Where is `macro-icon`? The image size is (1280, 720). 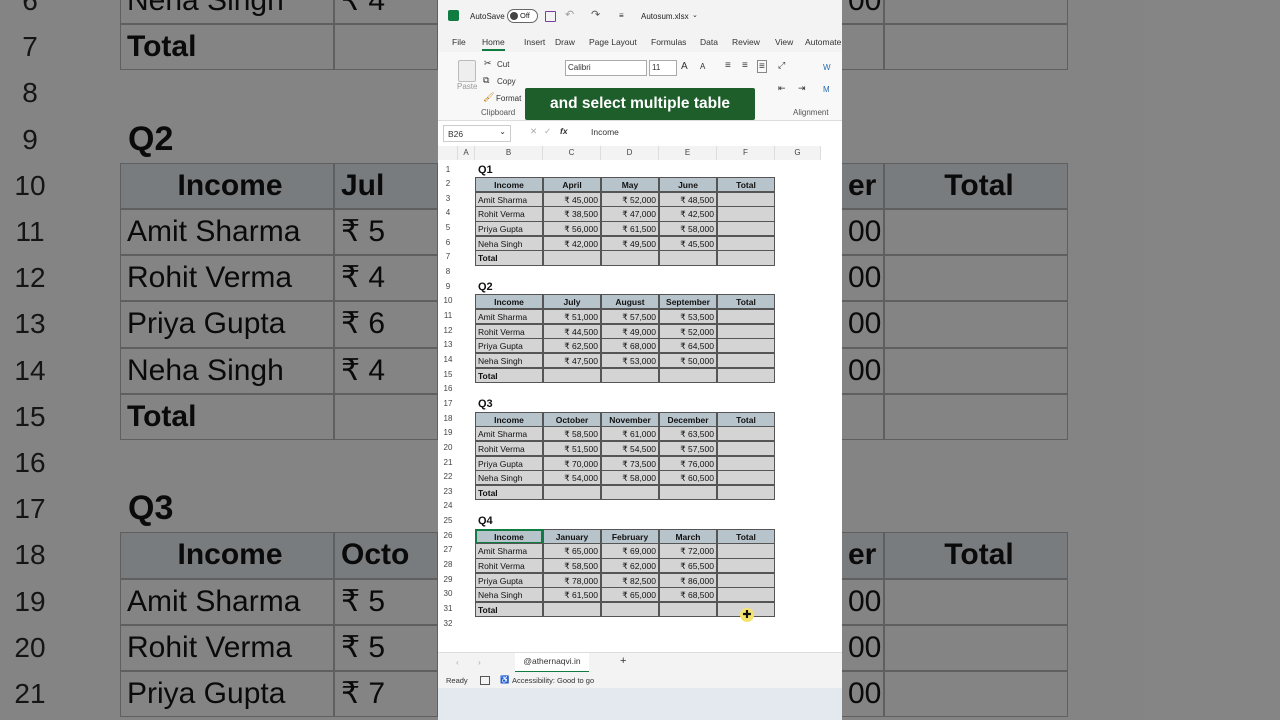
macro-icon is located at coordinates (485, 680).